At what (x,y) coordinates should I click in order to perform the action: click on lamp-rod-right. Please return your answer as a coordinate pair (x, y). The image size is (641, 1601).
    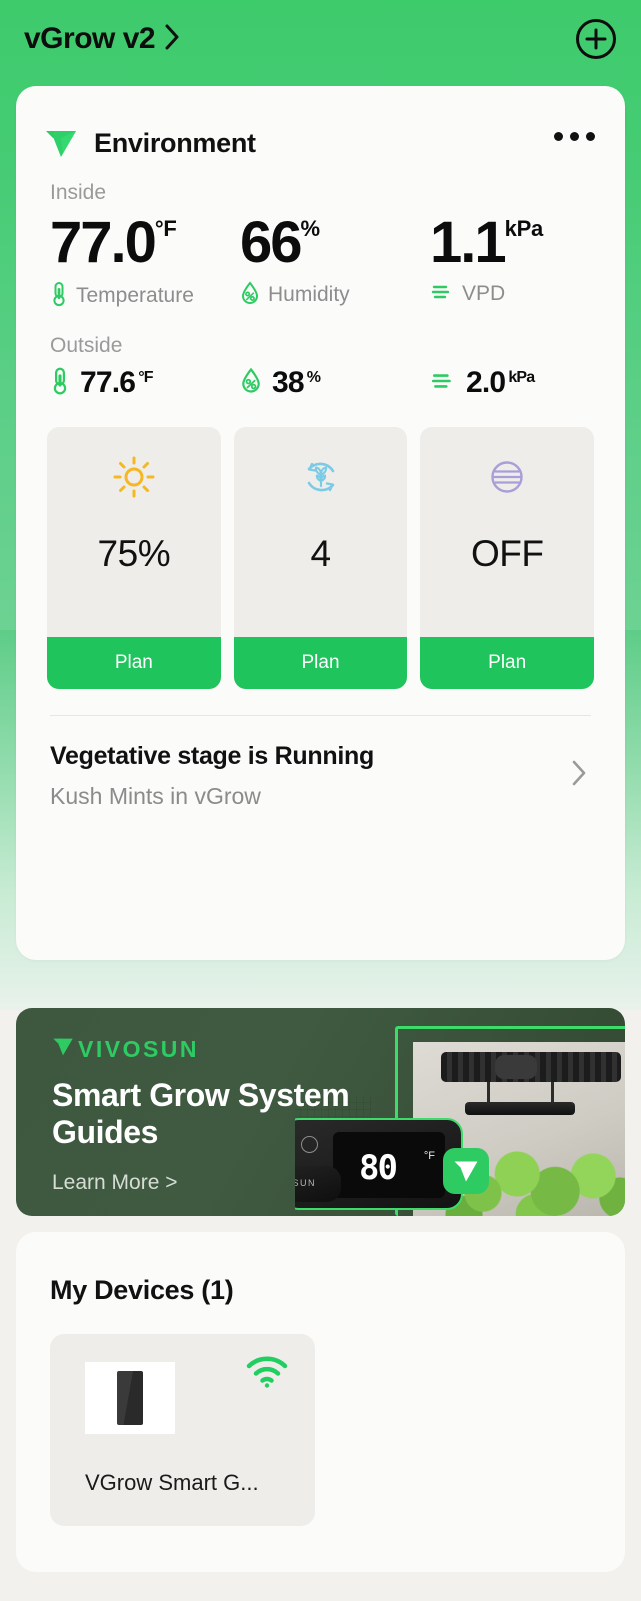
    Looking at the image, I should click on (552, 1093).